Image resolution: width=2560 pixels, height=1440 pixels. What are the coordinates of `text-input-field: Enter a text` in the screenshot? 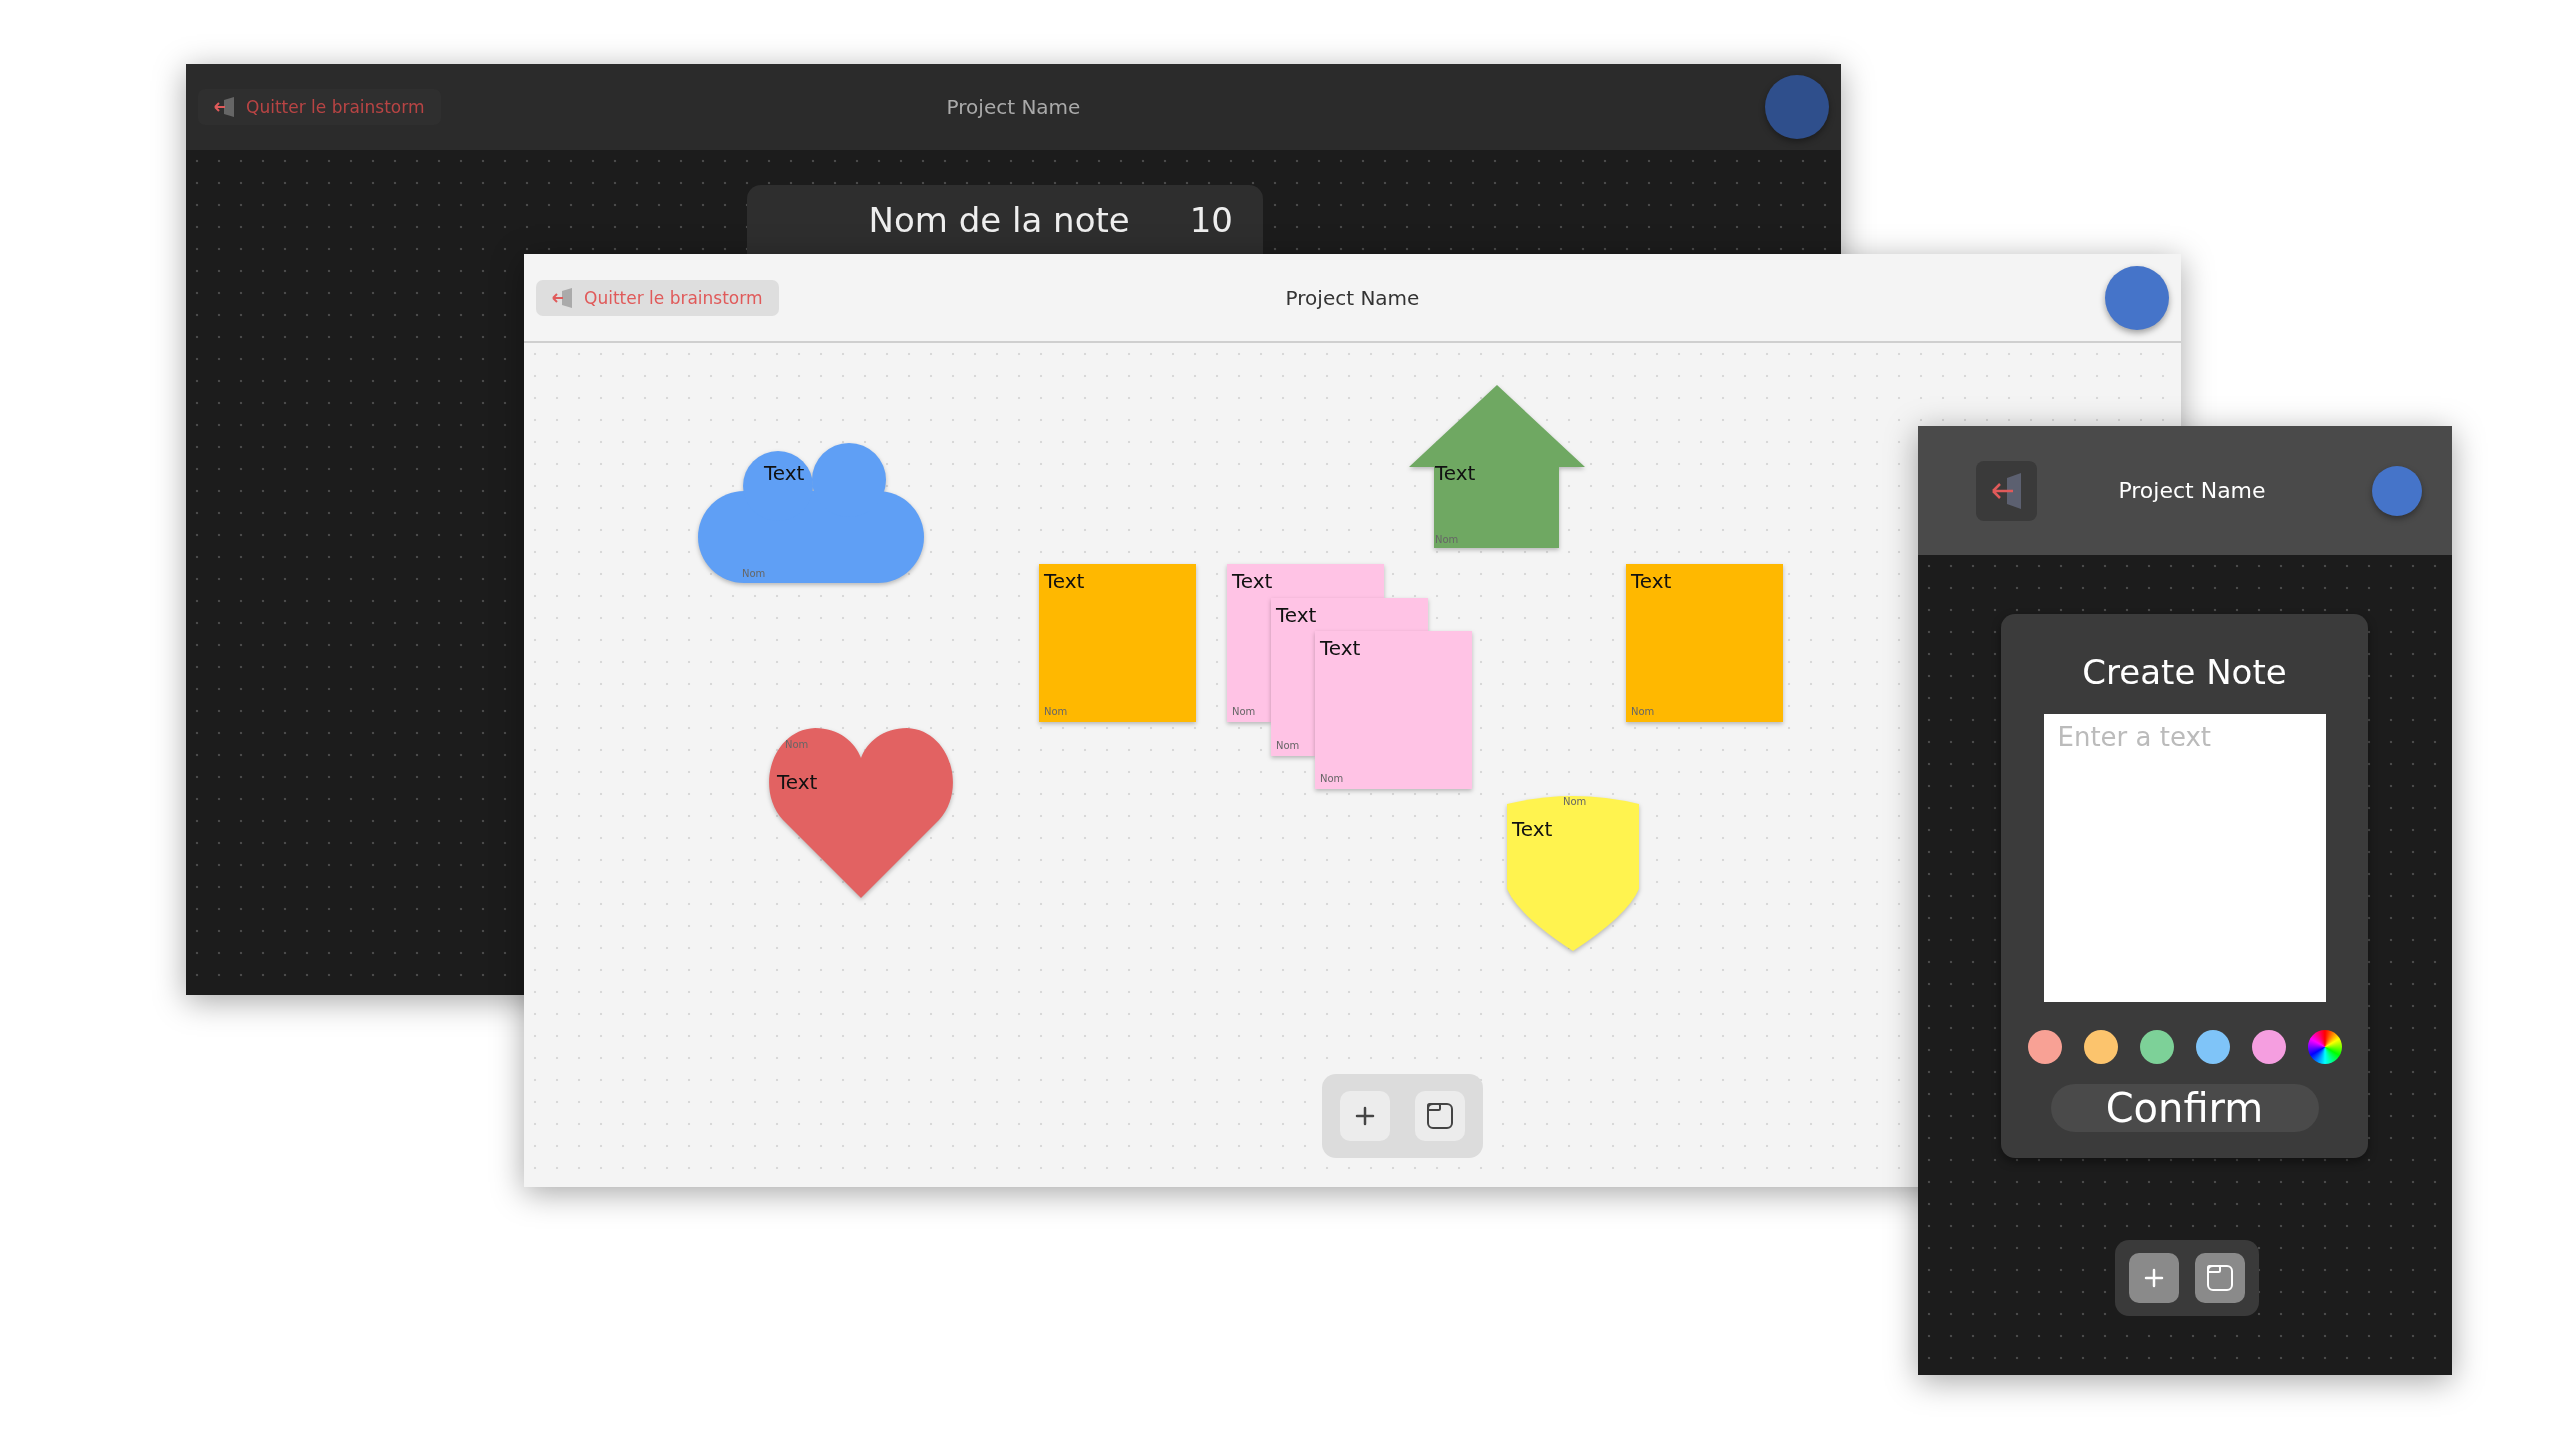 It's located at (2184, 858).